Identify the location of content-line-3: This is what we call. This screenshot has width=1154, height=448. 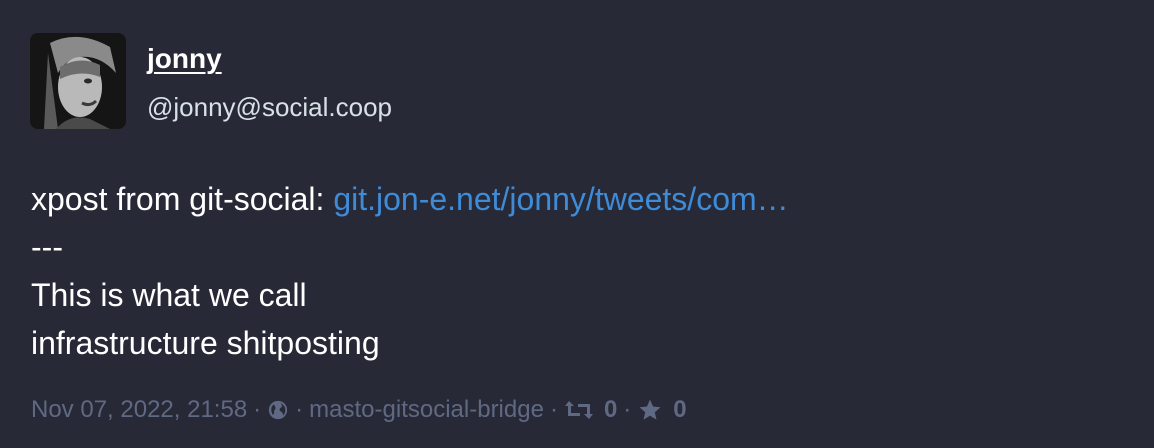
(169, 295).